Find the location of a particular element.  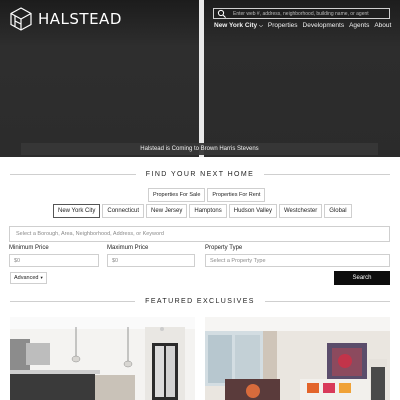

nav-item-developments: Developments is located at coordinates (324, 25).